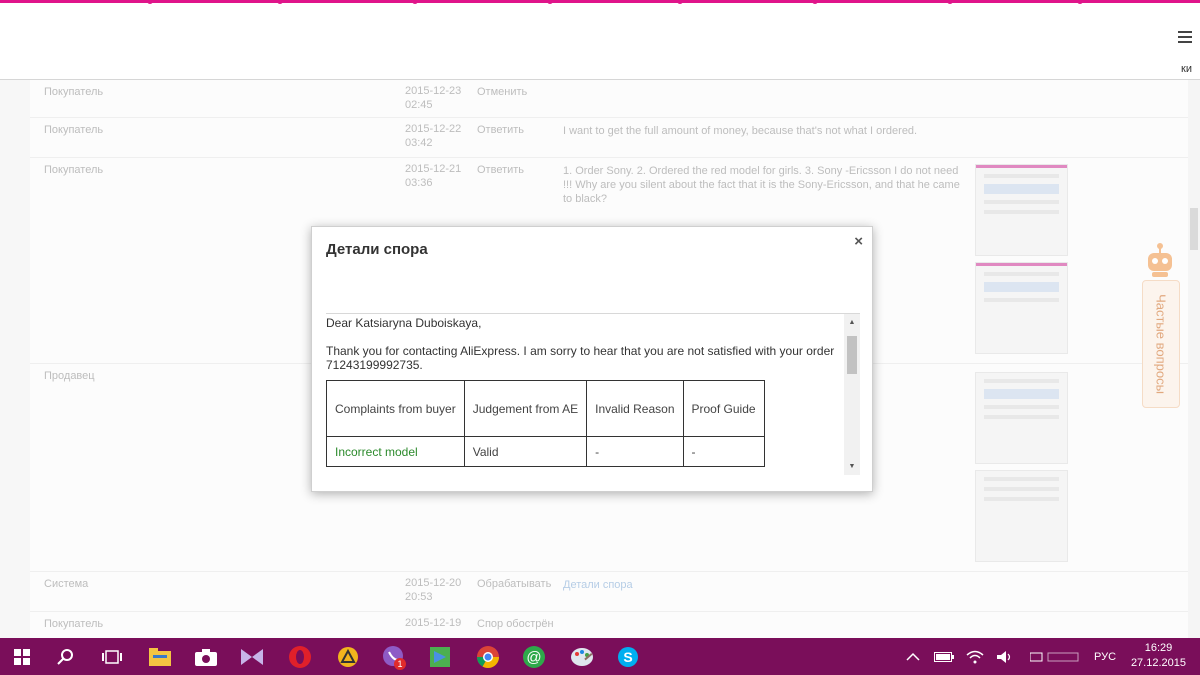 The width and height of the screenshot is (1200, 675). What do you see at coordinates (852, 355) in the screenshot?
I see `scroll-thumb` at bounding box center [852, 355].